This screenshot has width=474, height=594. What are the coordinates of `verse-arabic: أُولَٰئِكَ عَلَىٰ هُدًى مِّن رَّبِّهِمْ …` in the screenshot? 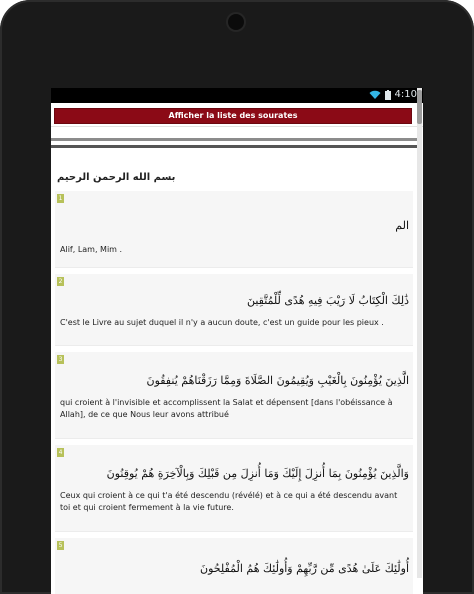 It's located at (304, 568).